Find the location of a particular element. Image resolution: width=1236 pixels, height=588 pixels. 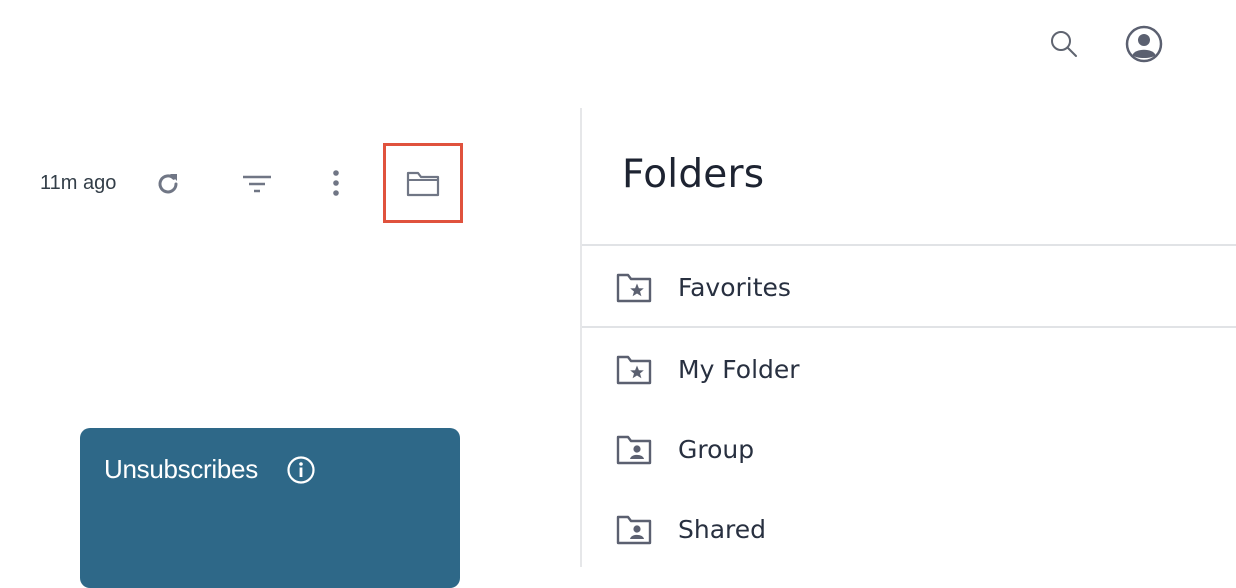

more-options-button is located at coordinates (336, 184).